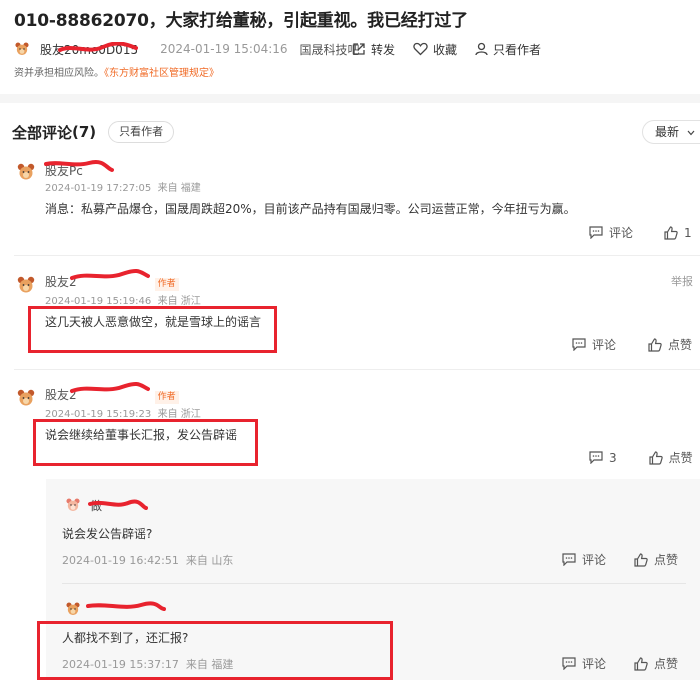  I want to click on comments-header: 全部评论 (7) 只看作者, so click(93, 132).